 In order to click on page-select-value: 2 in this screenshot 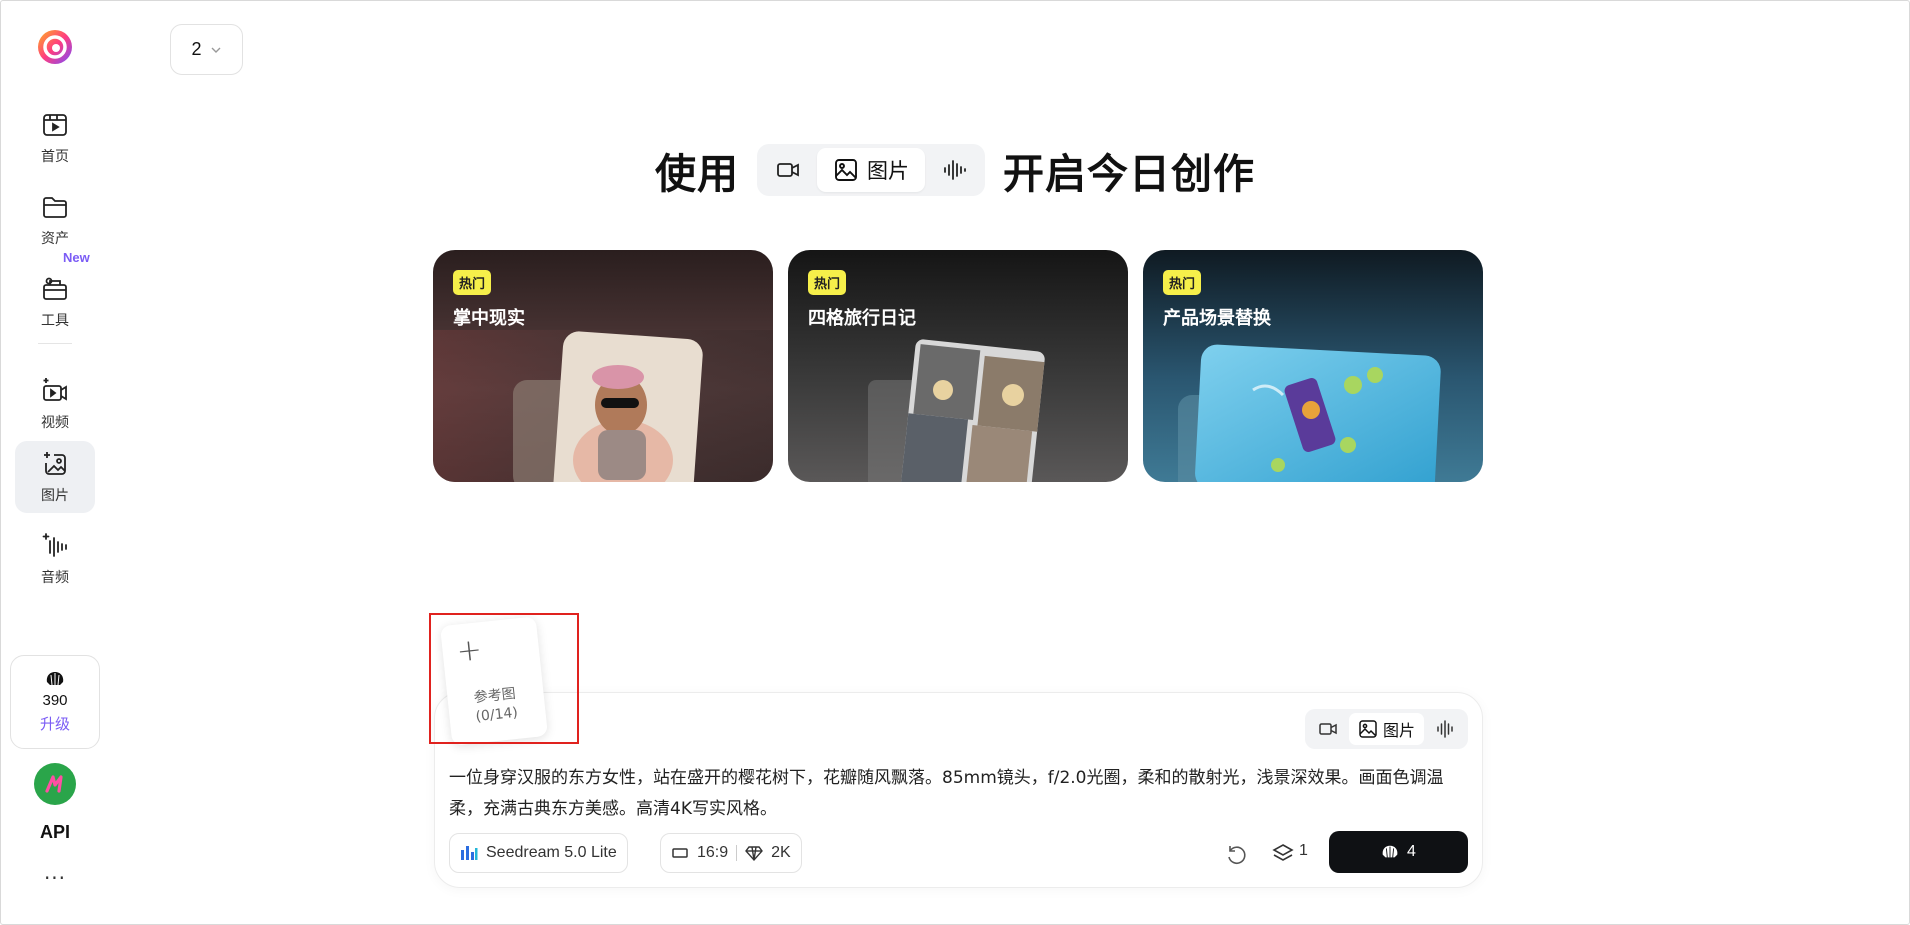, I will do `click(196, 49)`.